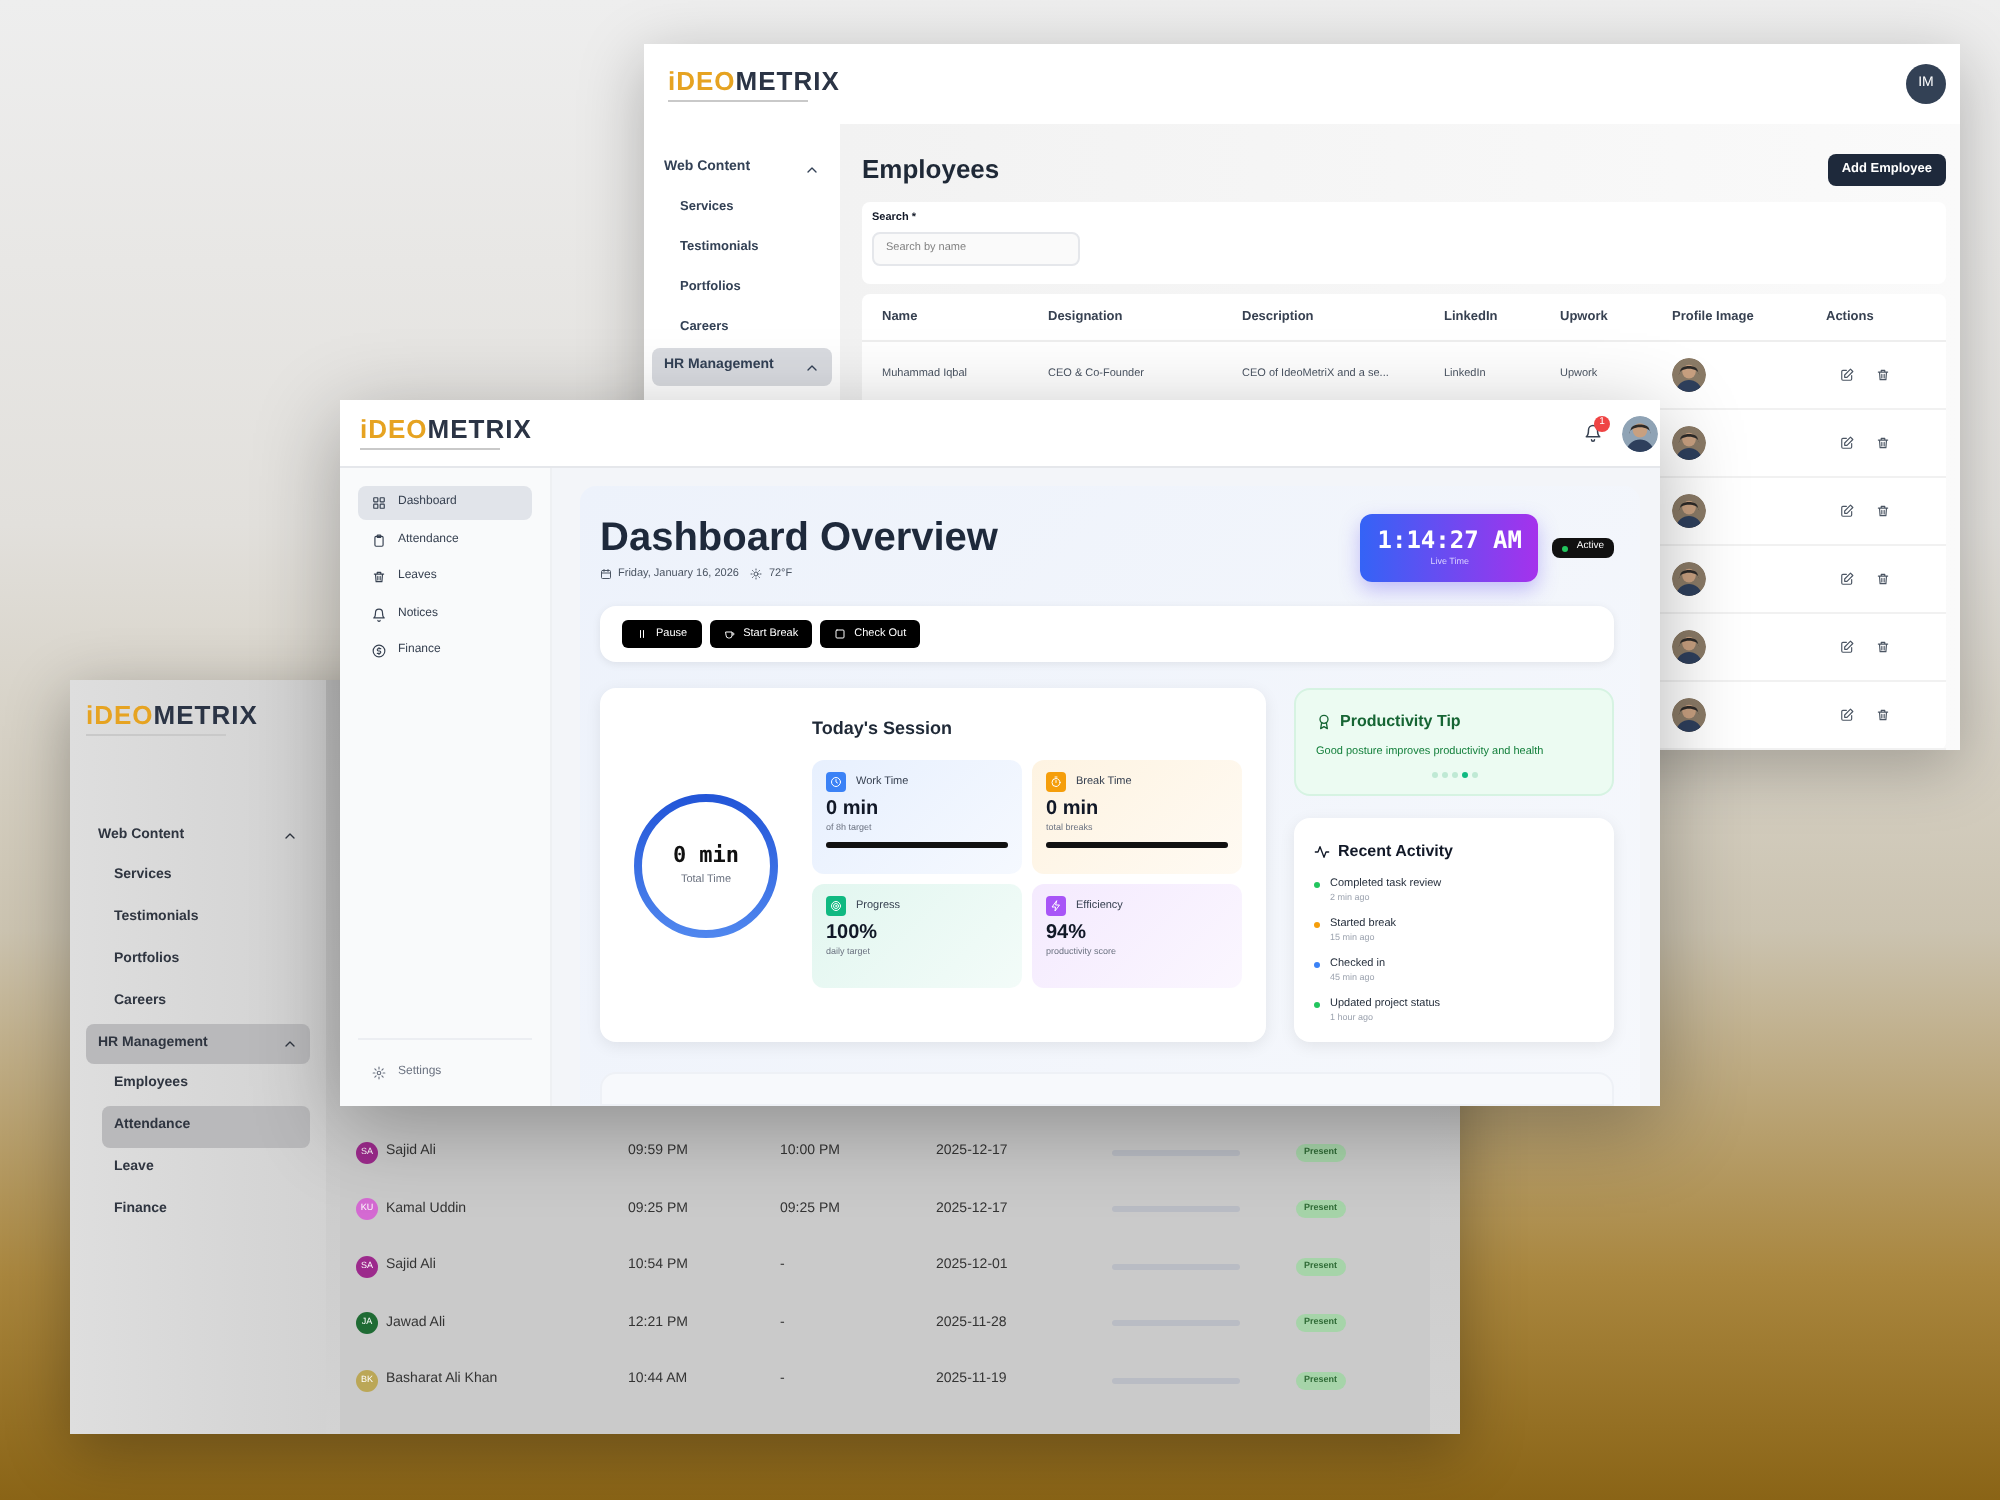 The width and height of the screenshot is (2000, 1500). Describe the element at coordinates (379, 1073) in the screenshot. I see `gear-icon` at that location.